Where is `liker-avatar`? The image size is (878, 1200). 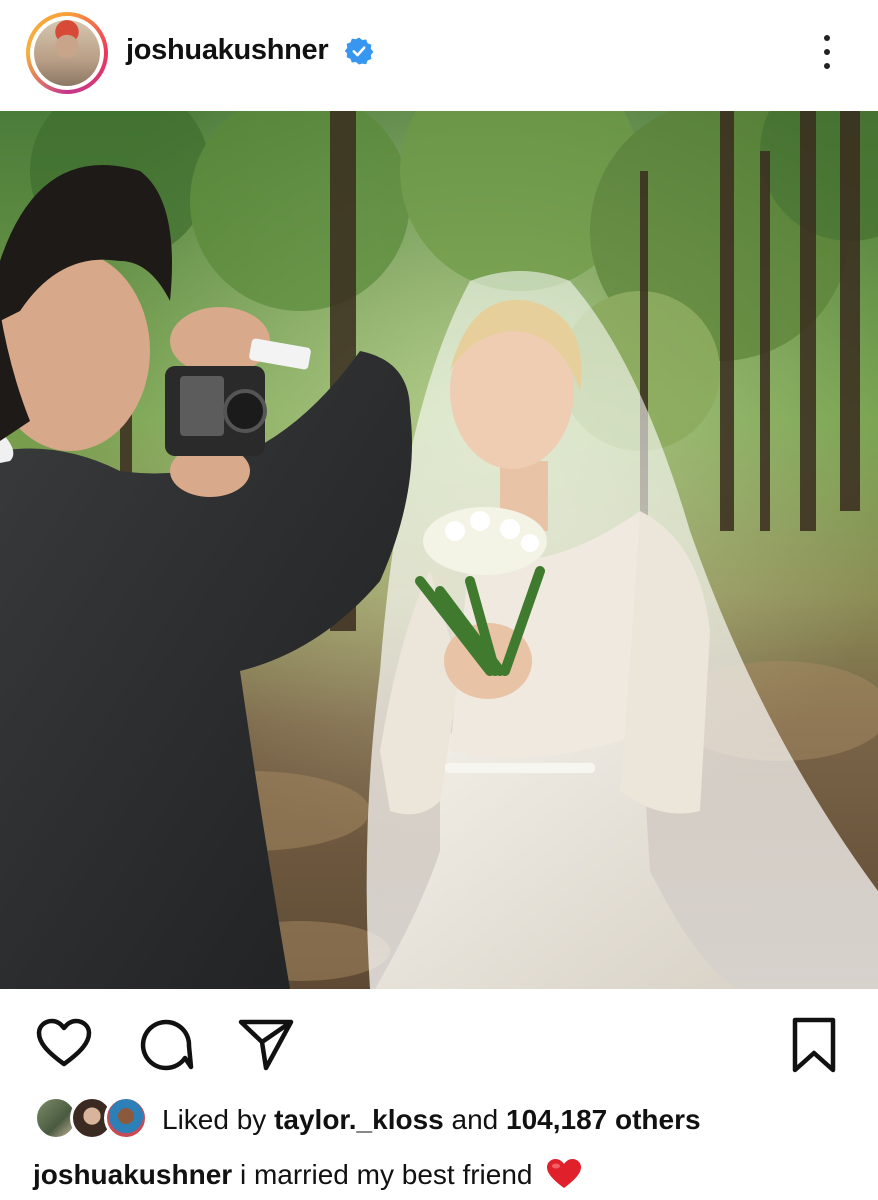 liker-avatar is located at coordinates (126, 1118).